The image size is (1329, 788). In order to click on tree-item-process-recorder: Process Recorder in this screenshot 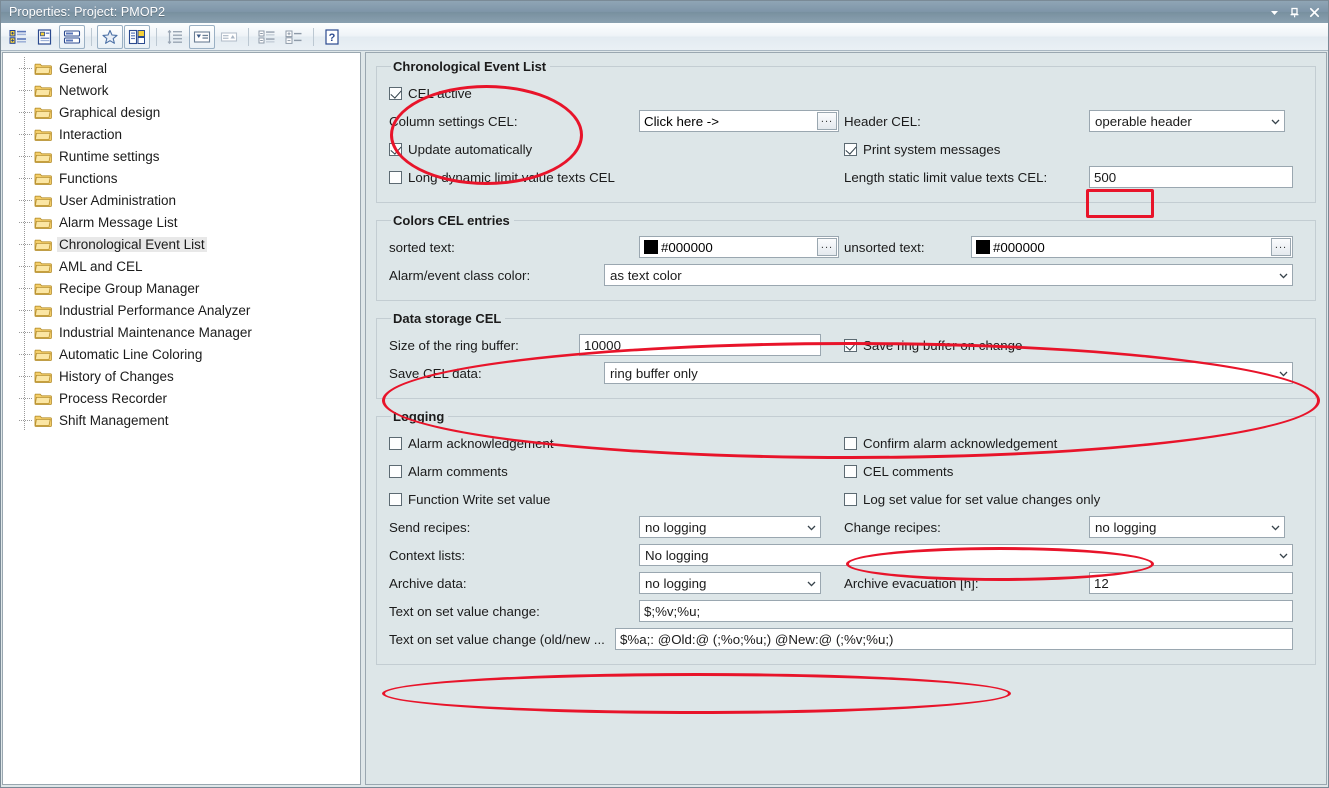, I will do `click(181, 398)`.